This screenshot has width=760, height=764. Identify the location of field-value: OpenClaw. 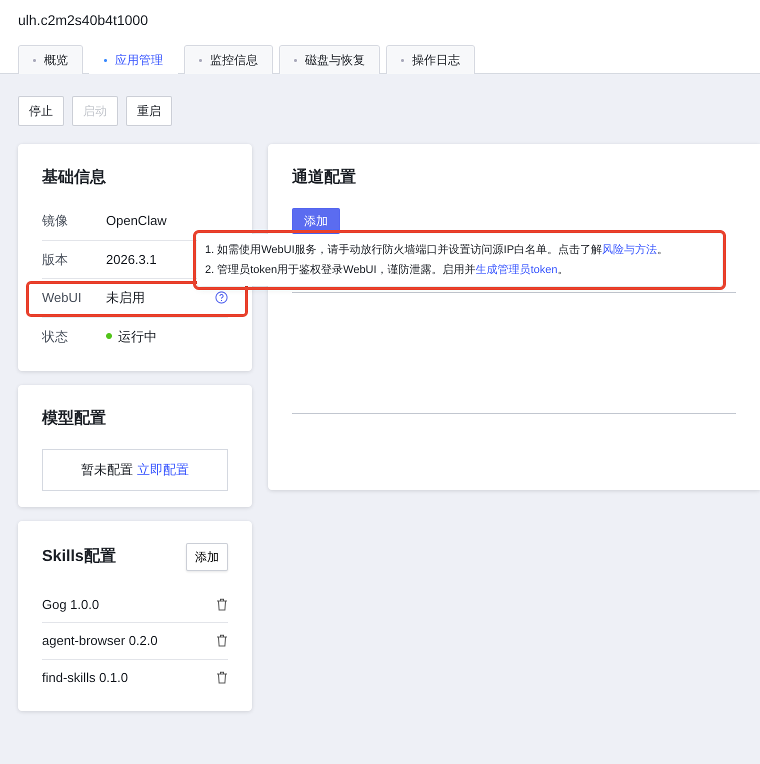
(136, 221).